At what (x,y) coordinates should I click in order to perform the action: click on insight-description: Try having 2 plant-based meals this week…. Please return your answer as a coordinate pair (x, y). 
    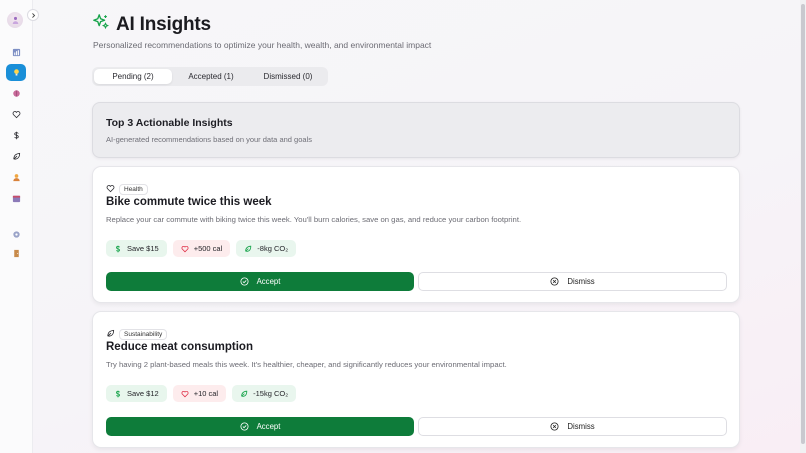
    Looking at the image, I should click on (306, 364).